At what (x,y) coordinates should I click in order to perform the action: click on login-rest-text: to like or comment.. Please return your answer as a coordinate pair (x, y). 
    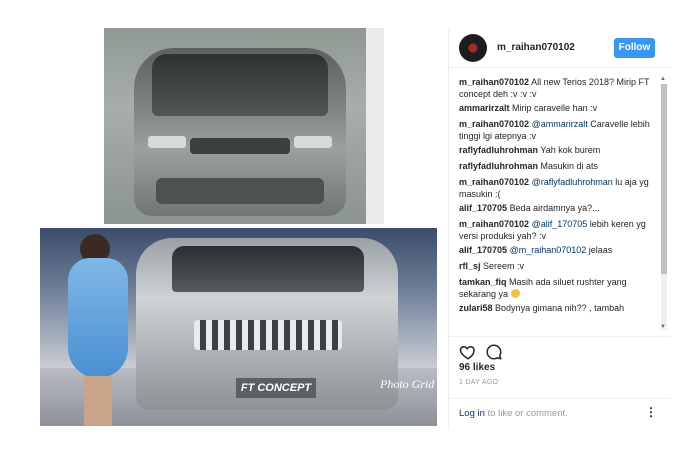
    Looking at the image, I should click on (526, 413).